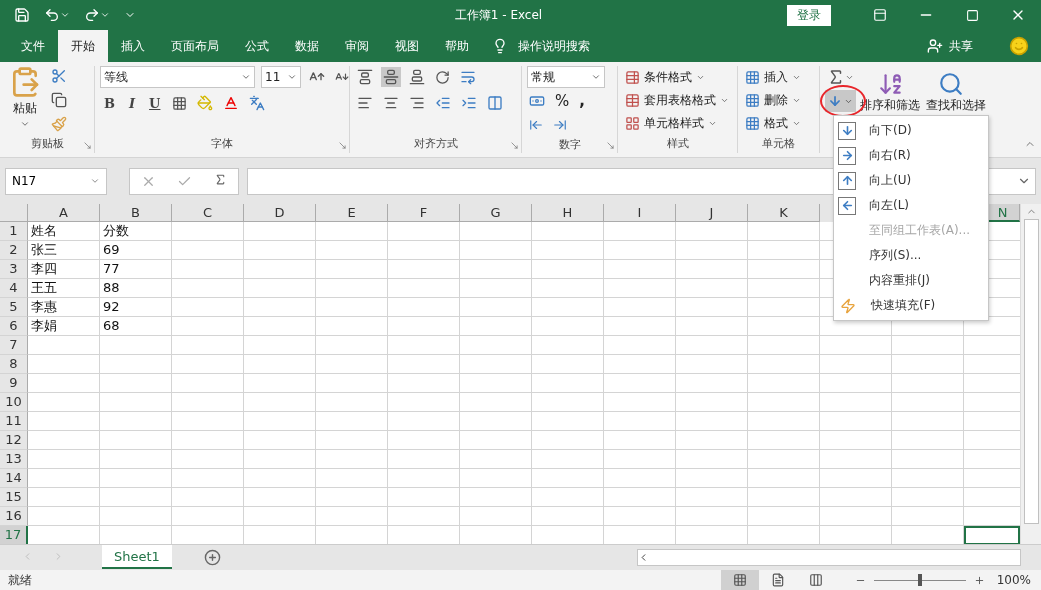 Image resolution: width=1041 pixels, height=590 pixels. What do you see at coordinates (136, 213) in the screenshot?
I see `column-header: B` at bounding box center [136, 213].